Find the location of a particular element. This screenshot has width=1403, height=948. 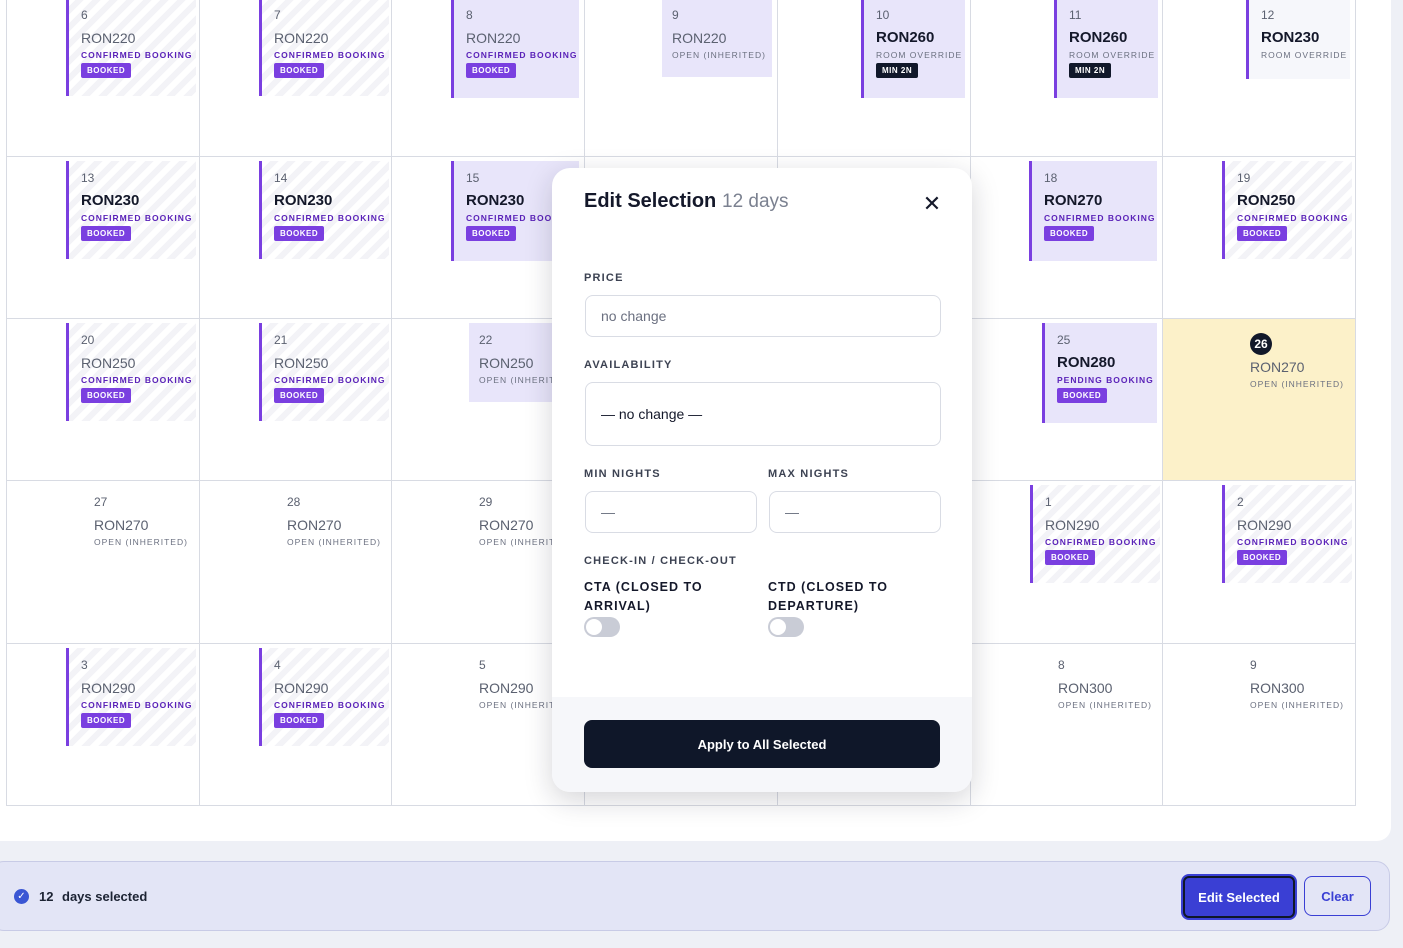

calendar-day-cell: 25 RON280 PENDING BOOKING BOOKED is located at coordinates (1067, 400).